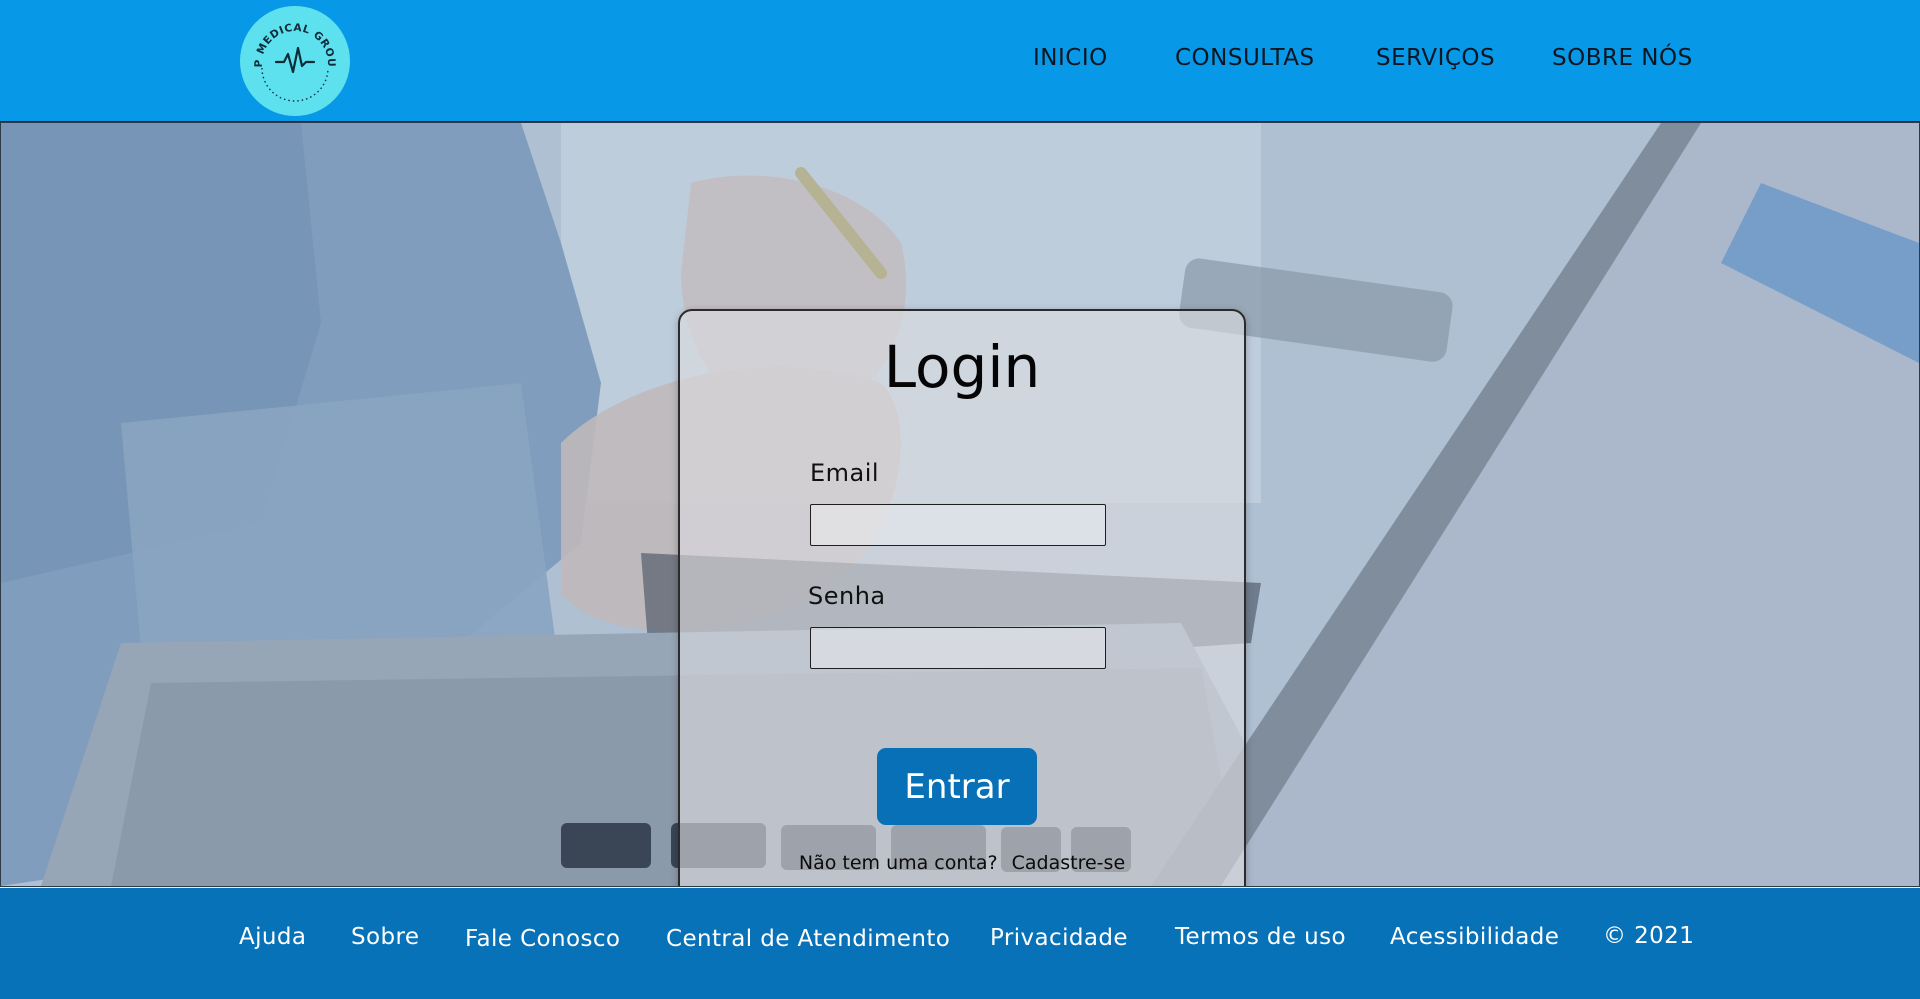 The image size is (1920, 999). What do you see at coordinates (1474, 937) in the screenshot?
I see `footer-link-acessibilidade: Acessibilidade` at bounding box center [1474, 937].